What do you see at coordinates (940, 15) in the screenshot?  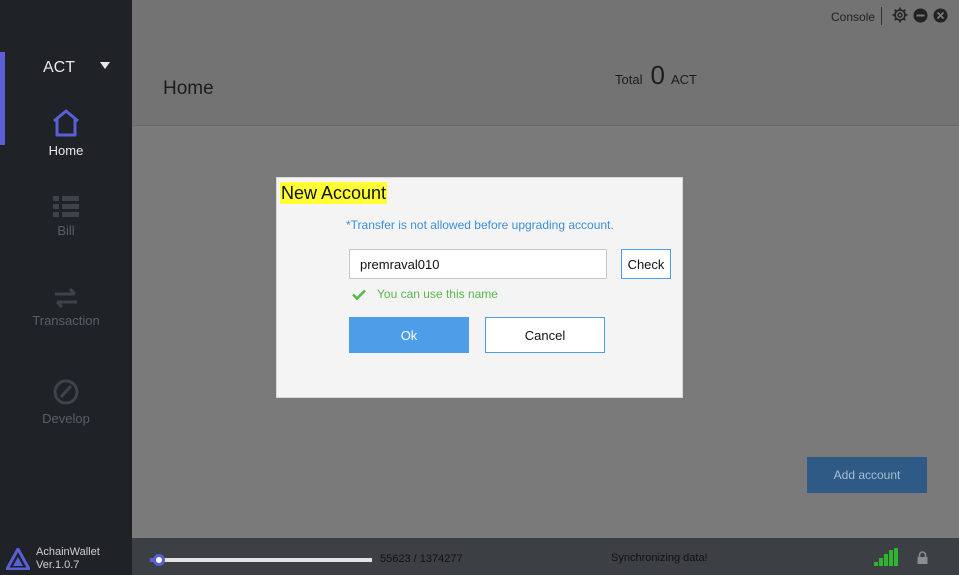 I see `close-icon` at bounding box center [940, 15].